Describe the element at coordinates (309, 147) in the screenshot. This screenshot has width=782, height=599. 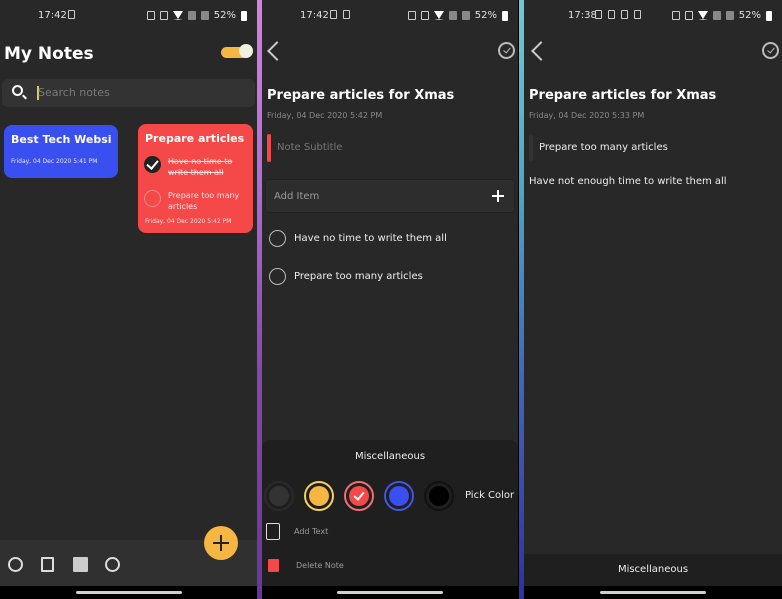
I see `note-subtitle-input: Note Subtitle` at that location.